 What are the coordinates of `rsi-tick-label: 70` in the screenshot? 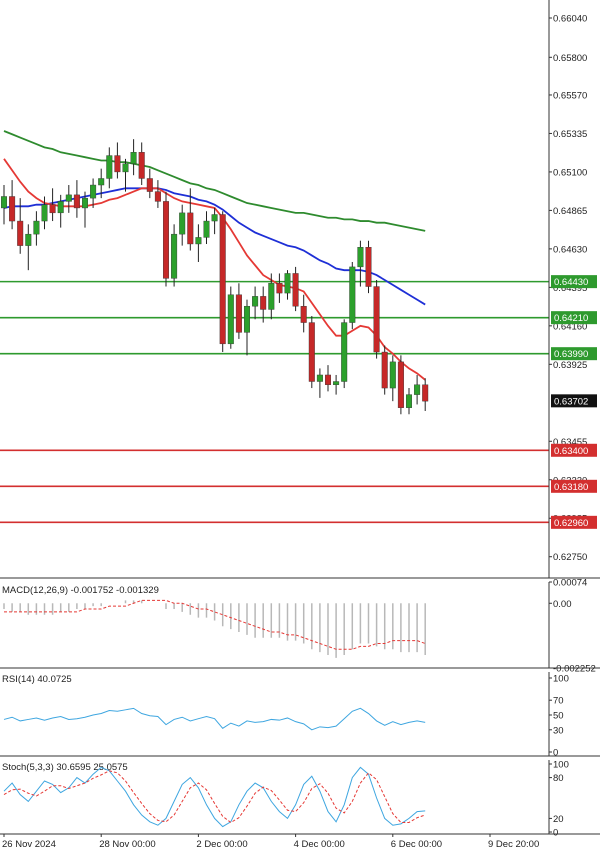 It's located at (558, 701).